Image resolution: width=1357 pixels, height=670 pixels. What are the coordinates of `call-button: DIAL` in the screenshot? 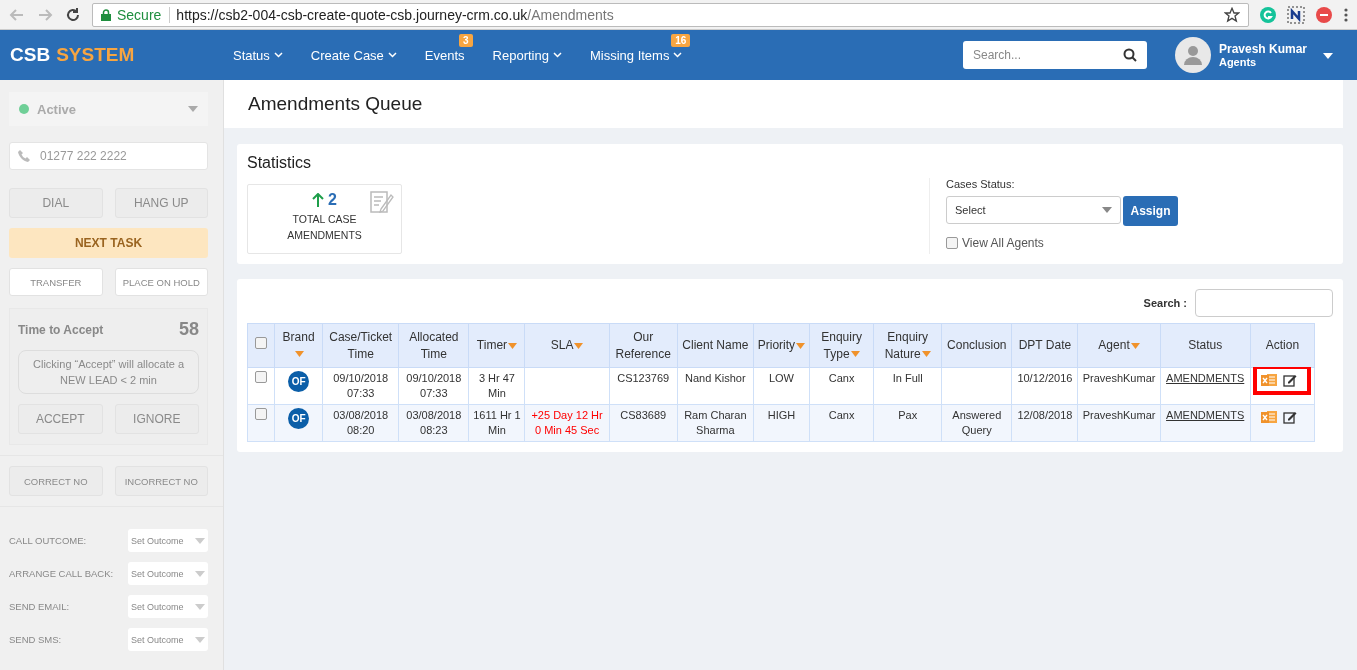 It's located at (56, 203).